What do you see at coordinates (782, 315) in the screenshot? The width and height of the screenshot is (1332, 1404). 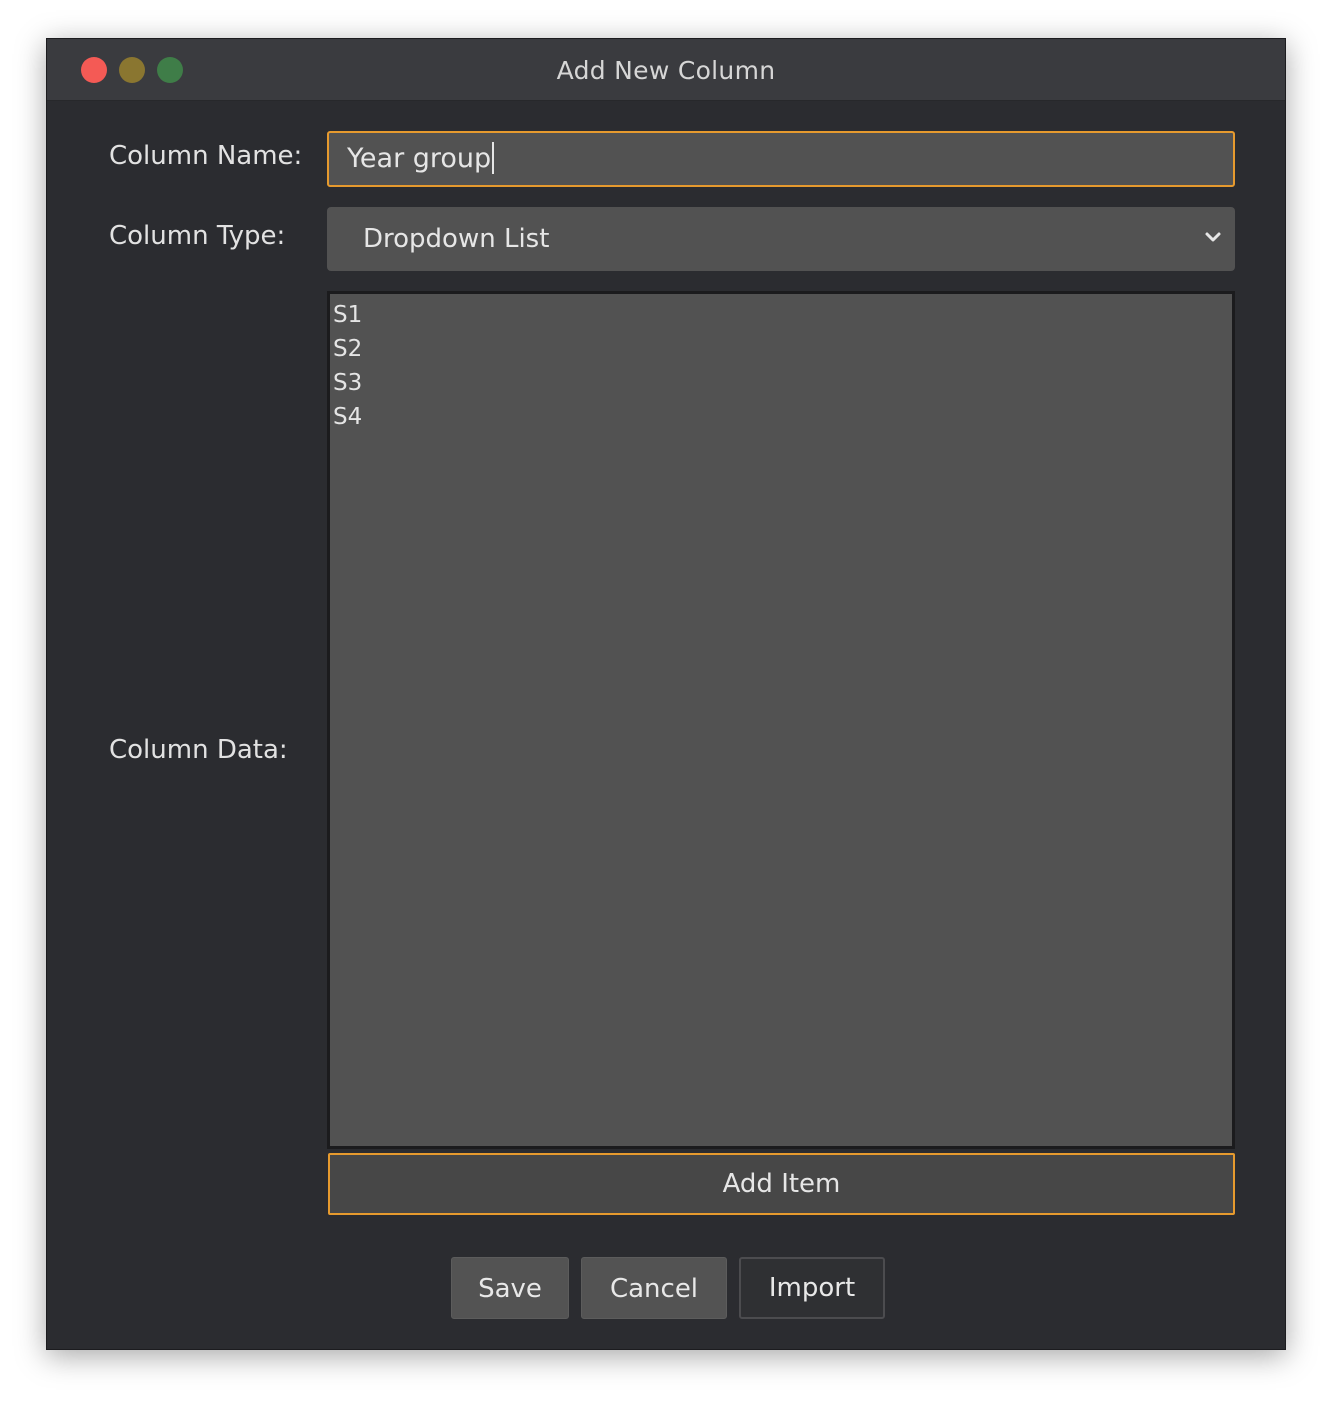 I see `list-item: S1` at bounding box center [782, 315].